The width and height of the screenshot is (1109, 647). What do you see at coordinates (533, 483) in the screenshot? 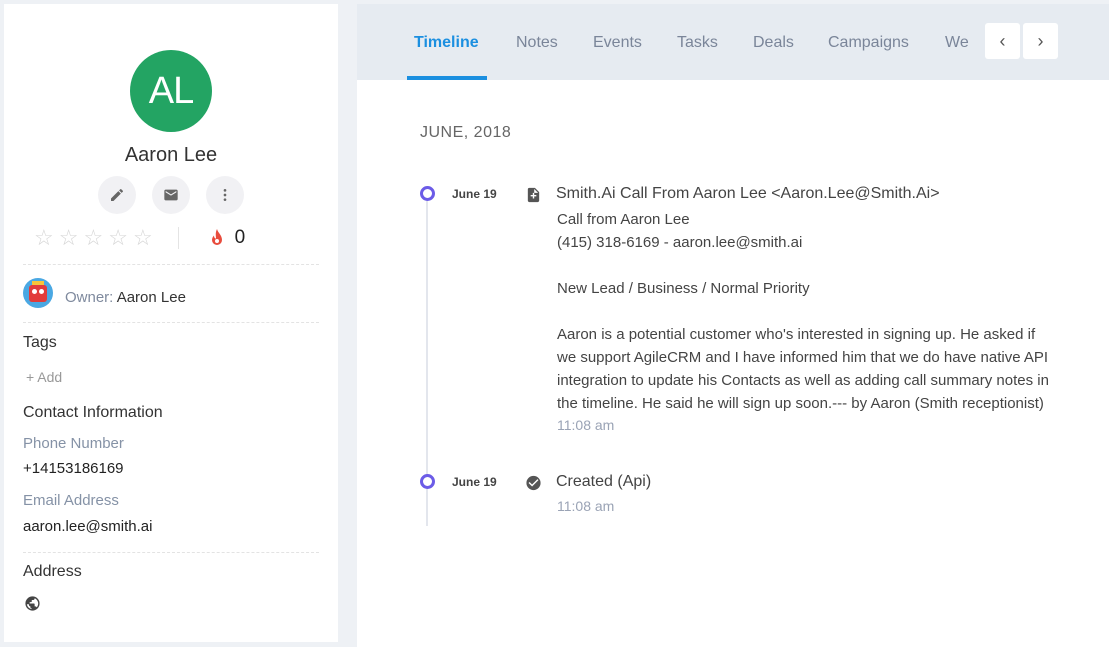
I see `check-circle-icon` at bounding box center [533, 483].